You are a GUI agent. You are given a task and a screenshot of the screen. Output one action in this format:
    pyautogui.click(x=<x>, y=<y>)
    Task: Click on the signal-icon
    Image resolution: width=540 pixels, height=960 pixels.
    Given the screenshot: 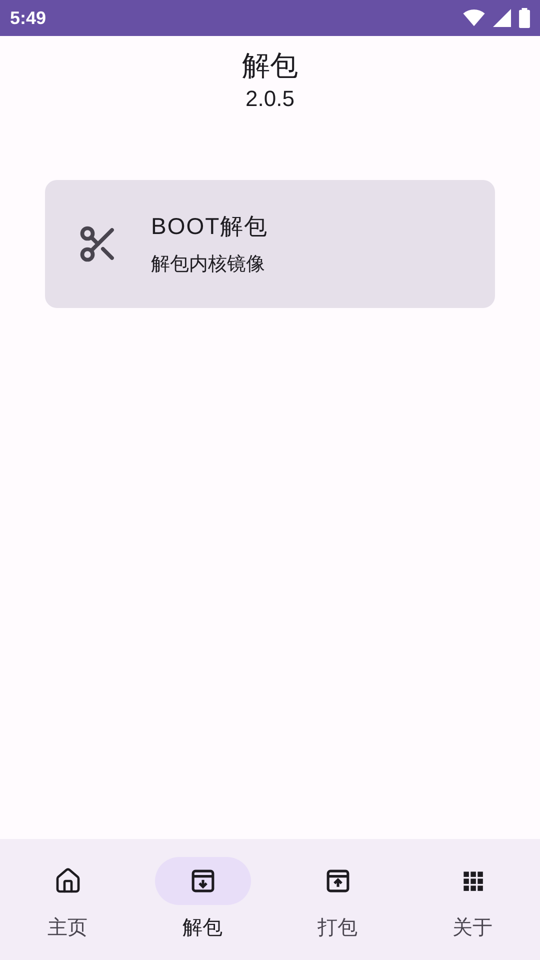 What is the action you would take?
    pyautogui.click(x=502, y=18)
    